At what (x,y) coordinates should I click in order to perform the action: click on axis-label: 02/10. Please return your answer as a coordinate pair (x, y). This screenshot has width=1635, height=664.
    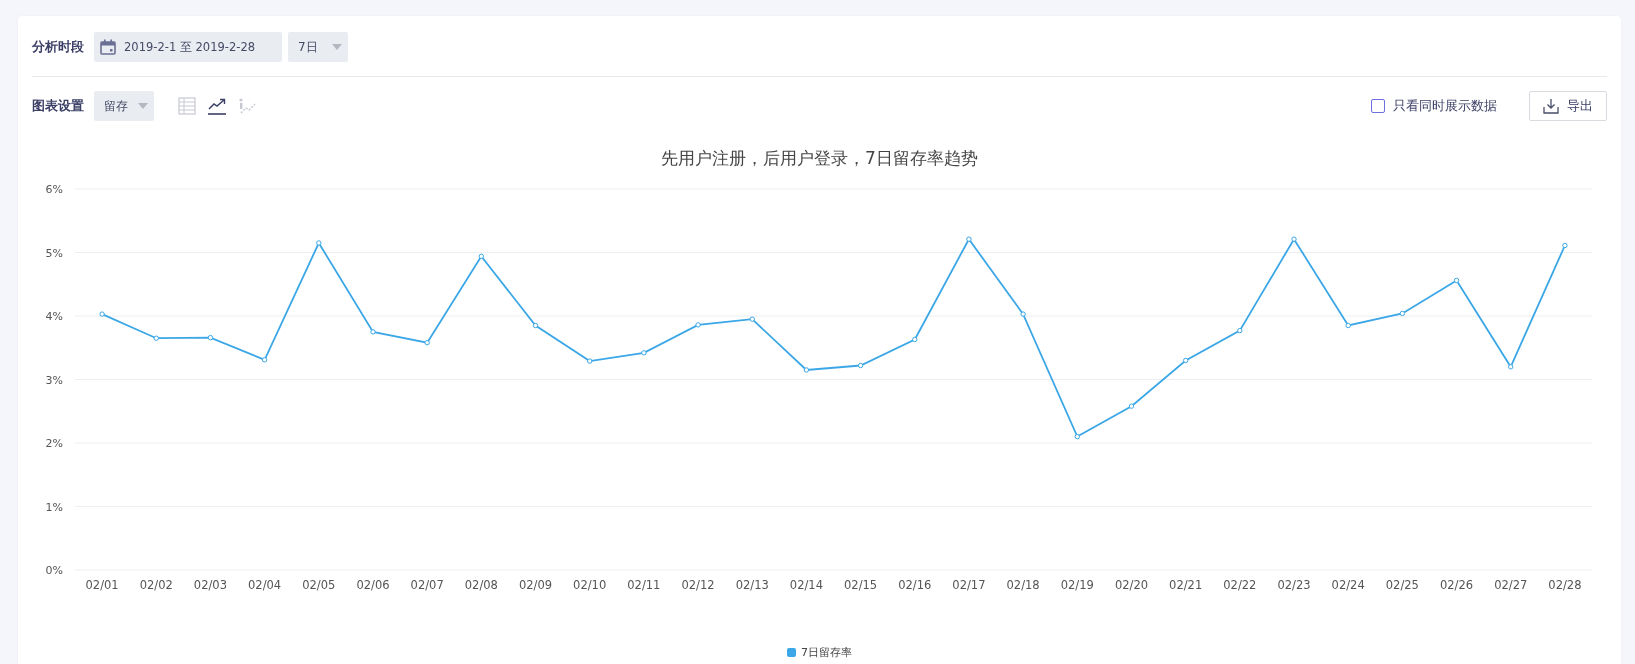
    Looking at the image, I should click on (590, 585).